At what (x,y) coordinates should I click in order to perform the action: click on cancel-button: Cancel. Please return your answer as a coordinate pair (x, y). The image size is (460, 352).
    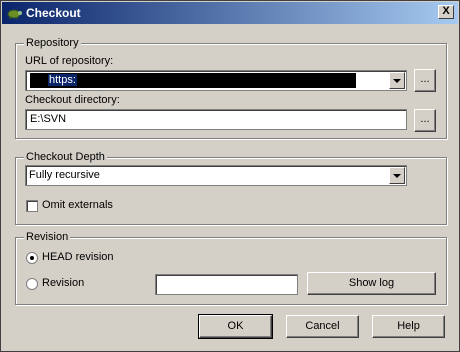
    Looking at the image, I should click on (322, 326).